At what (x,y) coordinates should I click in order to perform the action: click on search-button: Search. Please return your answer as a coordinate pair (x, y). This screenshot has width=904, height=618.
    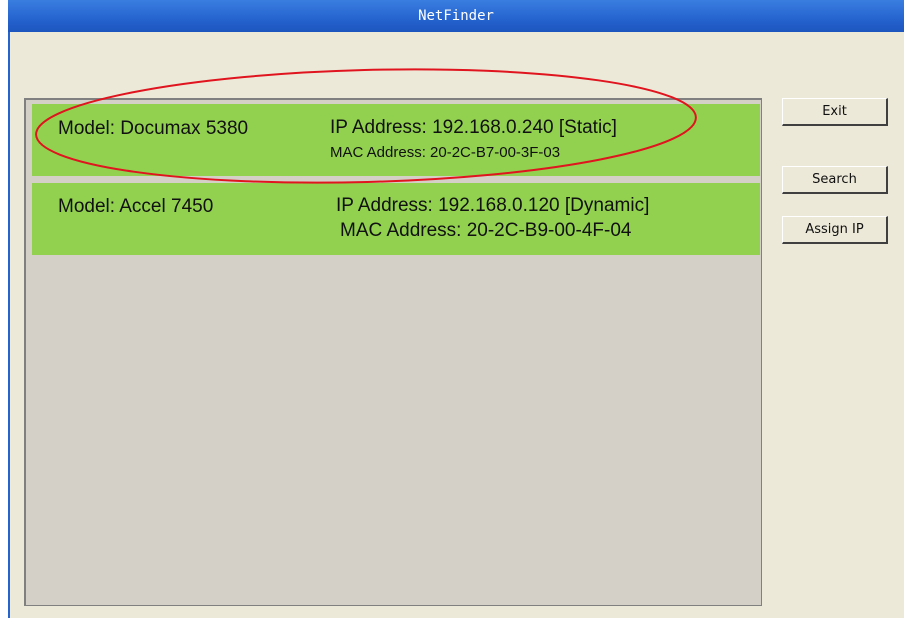
    Looking at the image, I should click on (835, 180).